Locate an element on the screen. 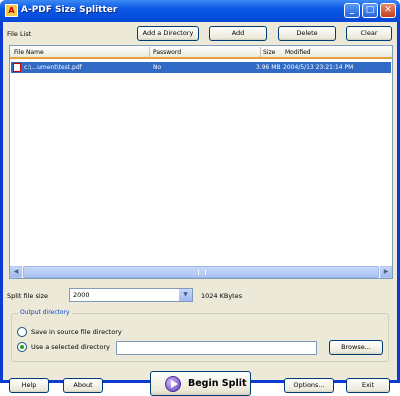  radio-source-directory-label: Save in source file directory is located at coordinates (76, 332).